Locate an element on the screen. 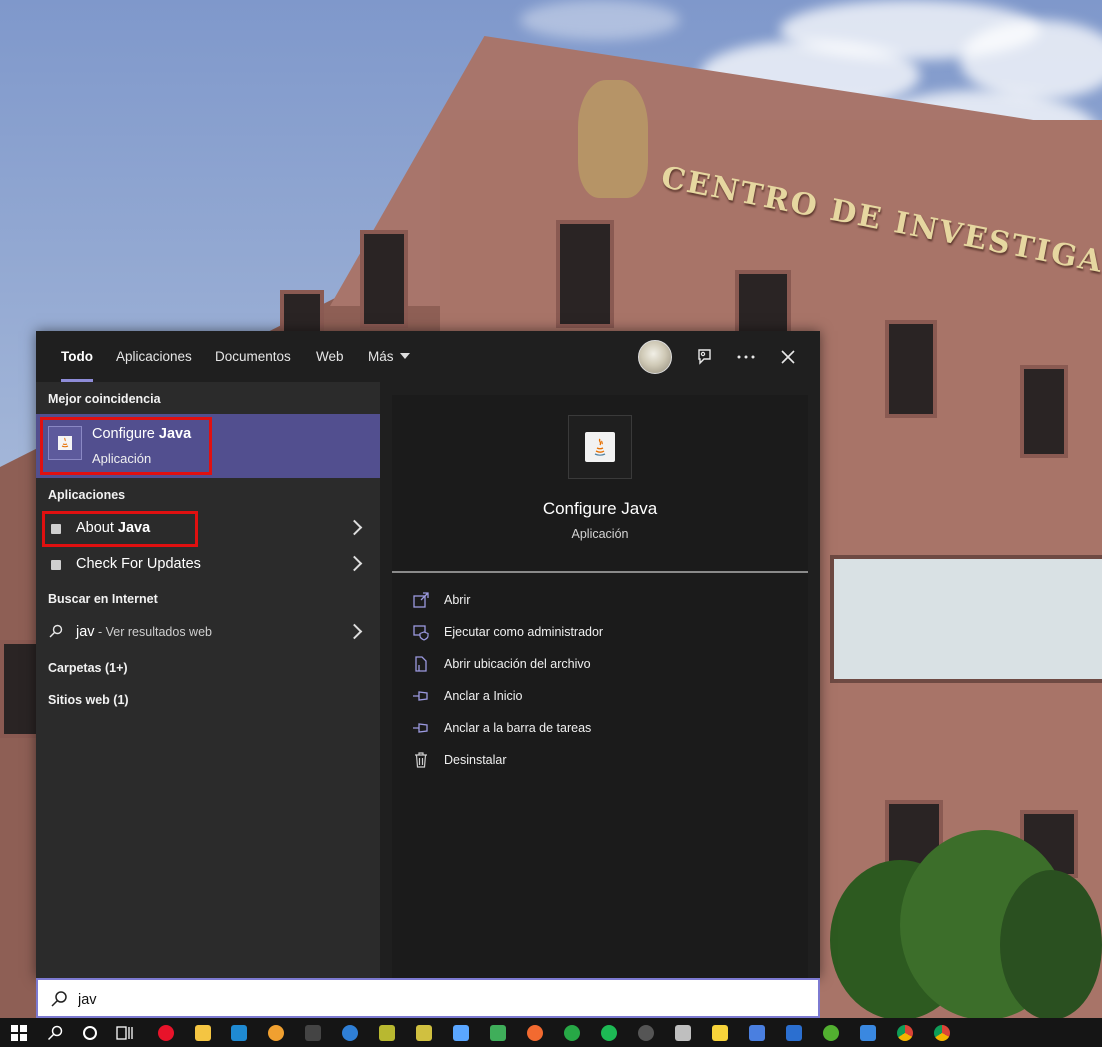 The image size is (1102, 1047). task-view-icon is located at coordinates (125, 1033).